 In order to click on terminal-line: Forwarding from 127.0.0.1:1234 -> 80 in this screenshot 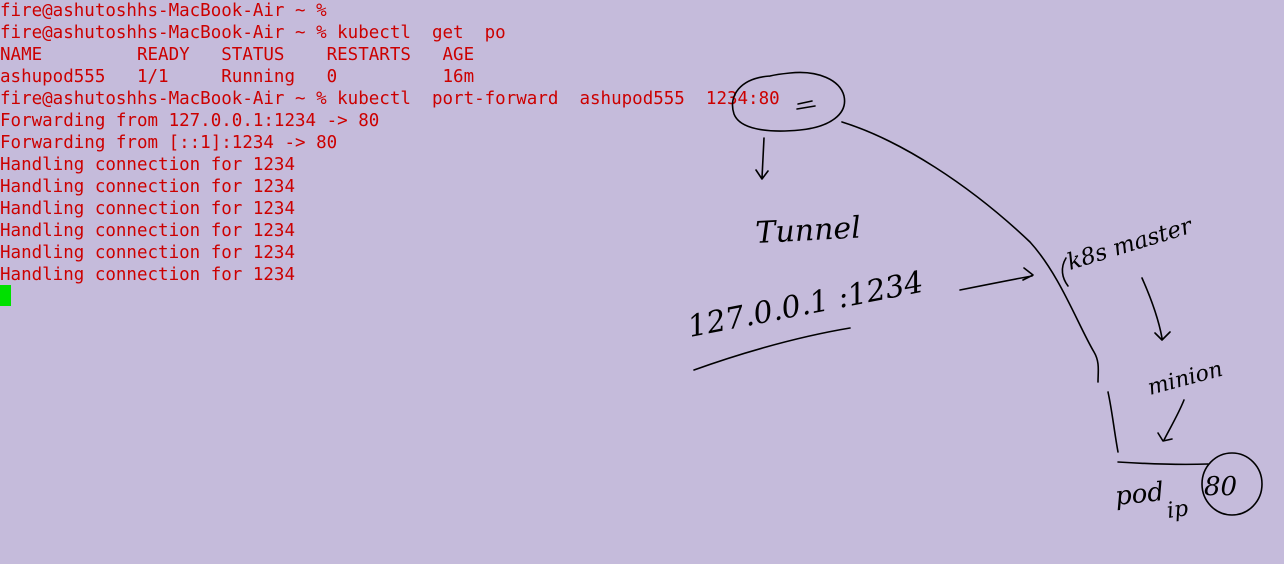, I will do `click(190, 121)`.